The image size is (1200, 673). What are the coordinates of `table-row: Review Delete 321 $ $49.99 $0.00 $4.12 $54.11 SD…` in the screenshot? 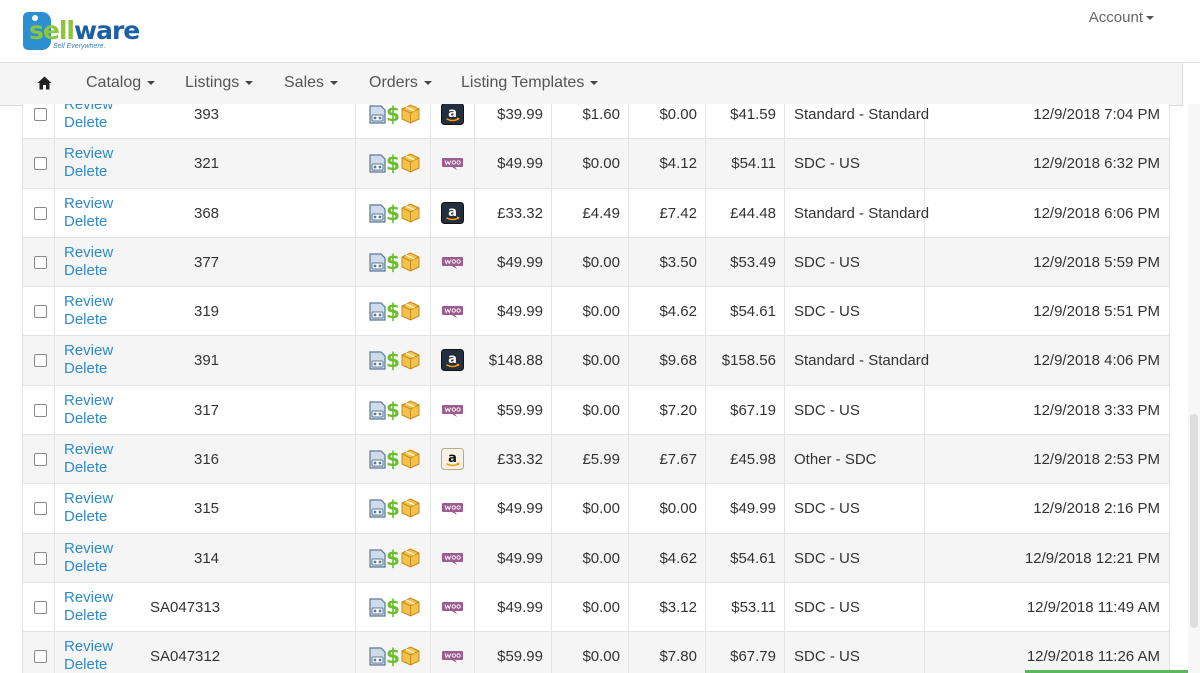 It's located at (596, 164).